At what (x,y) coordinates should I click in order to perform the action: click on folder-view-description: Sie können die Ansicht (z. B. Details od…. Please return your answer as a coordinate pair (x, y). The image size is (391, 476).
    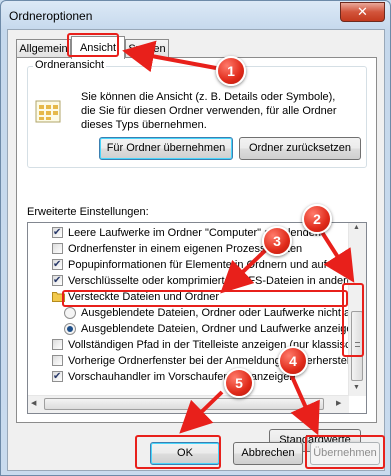
    Looking at the image, I should click on (209, 111).